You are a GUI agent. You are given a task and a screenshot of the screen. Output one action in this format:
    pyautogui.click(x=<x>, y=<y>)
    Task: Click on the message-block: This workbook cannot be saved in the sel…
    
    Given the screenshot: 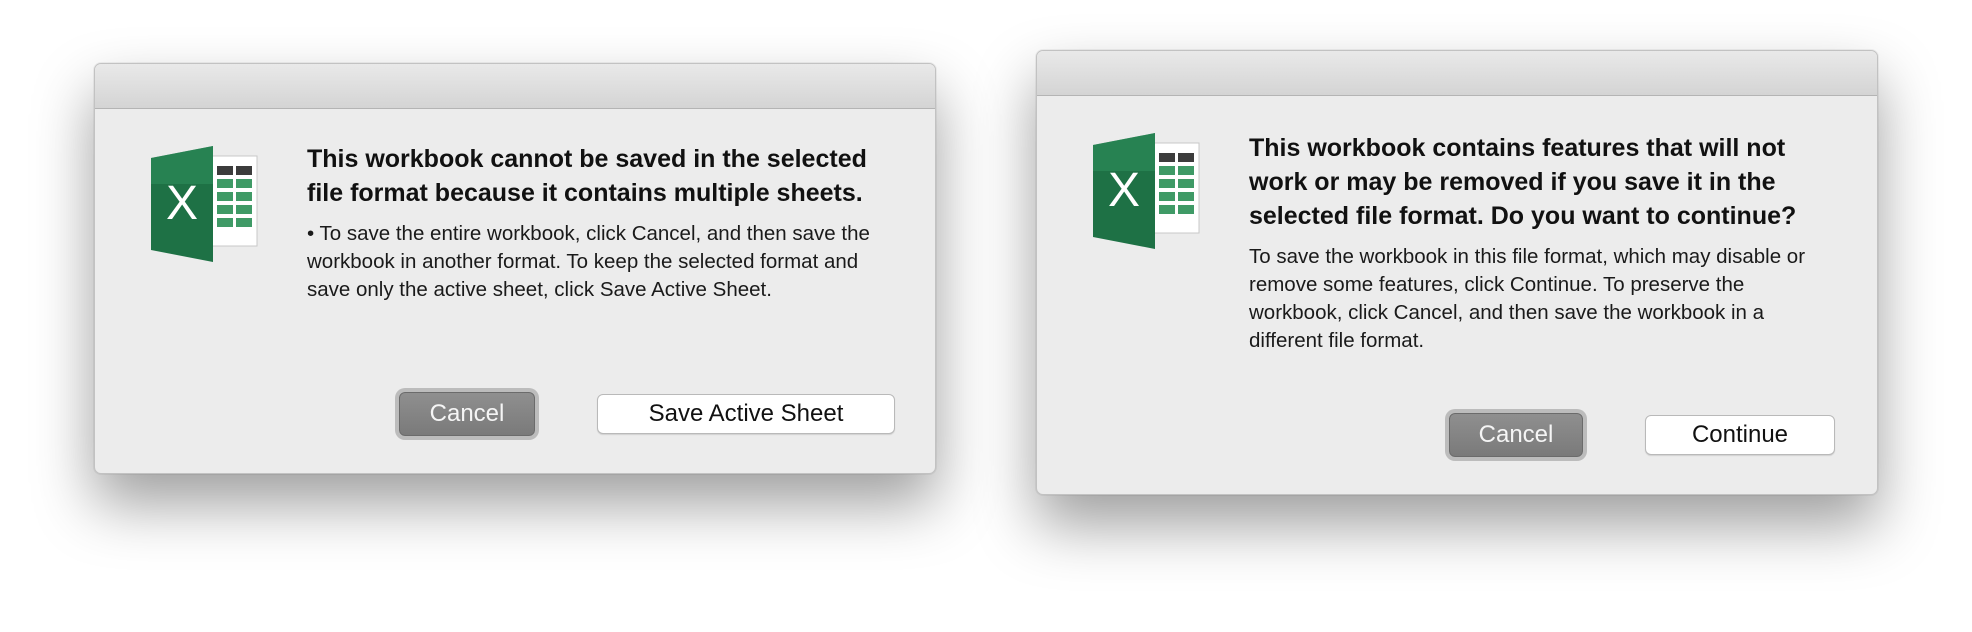 What is the action you would take?
    pyautogui.click(x=603, y=223)
    